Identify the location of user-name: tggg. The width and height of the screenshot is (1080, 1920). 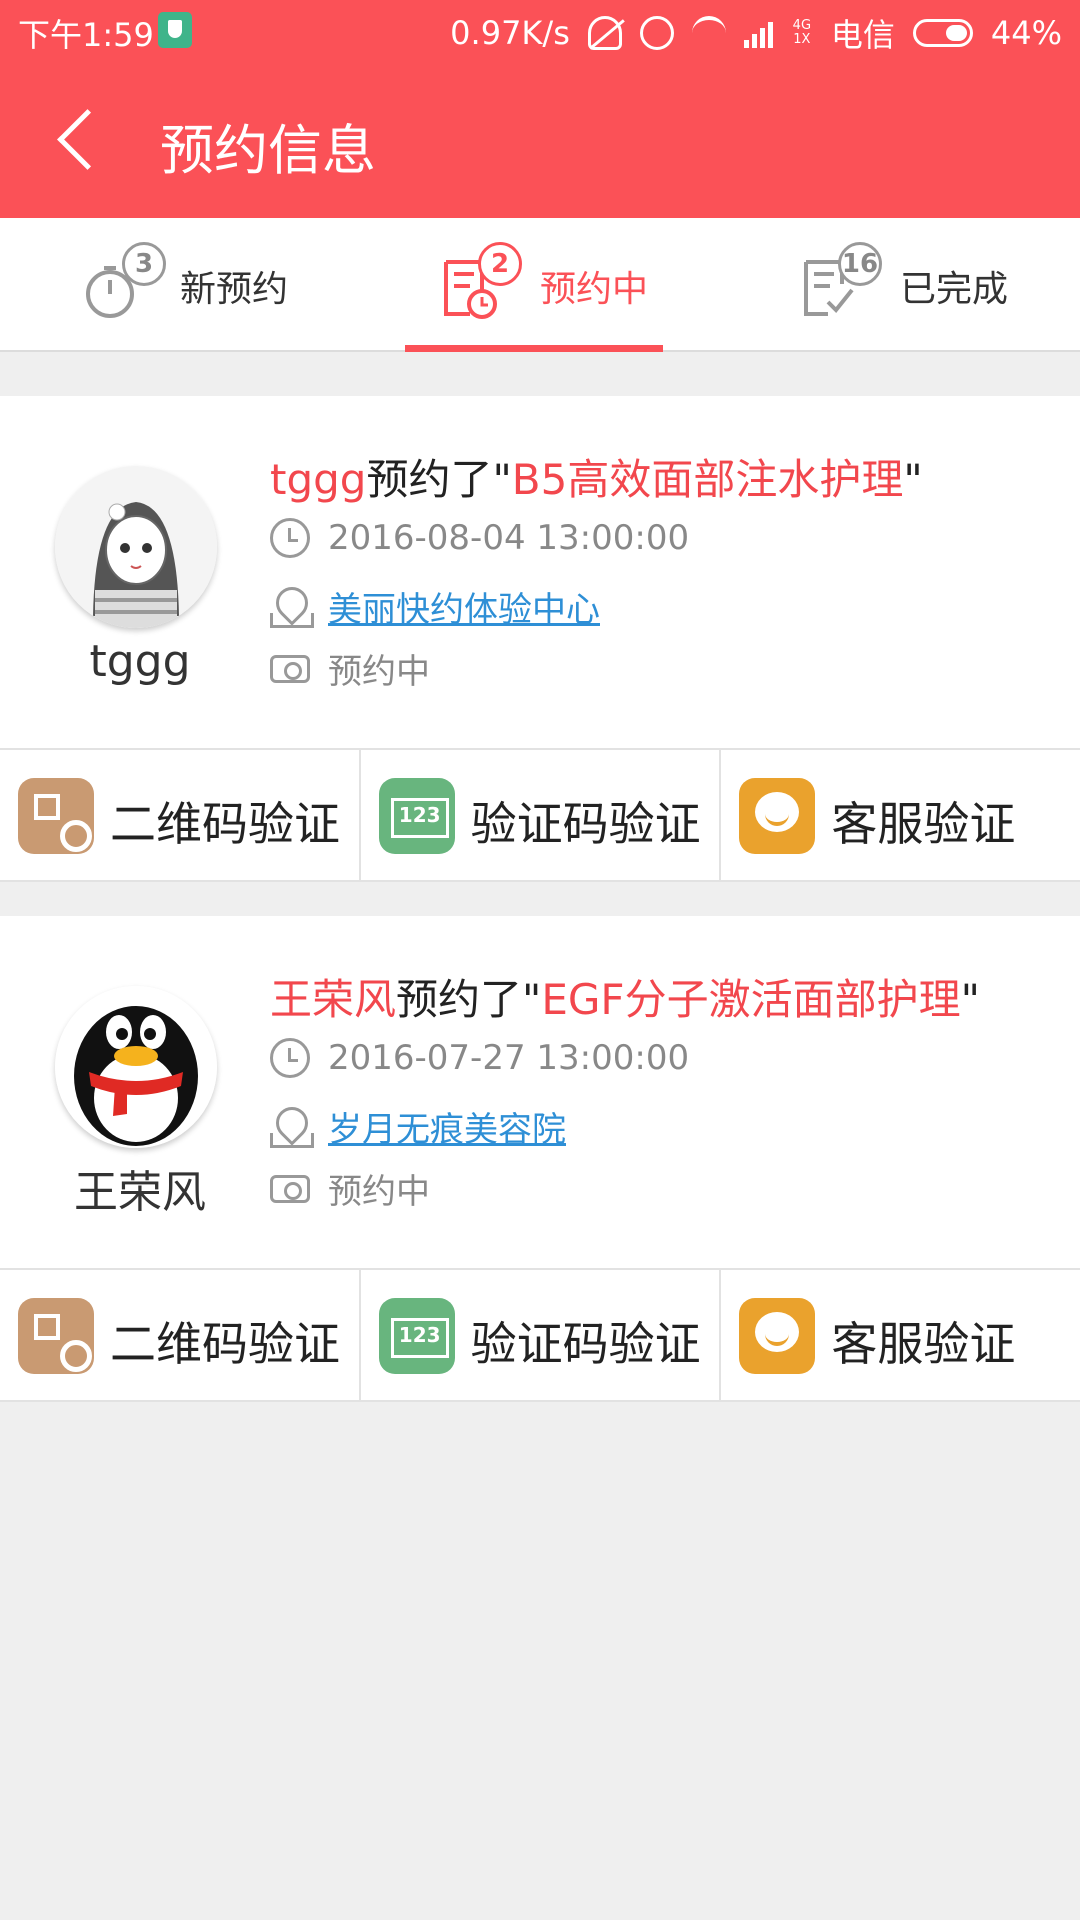
(140, 661).